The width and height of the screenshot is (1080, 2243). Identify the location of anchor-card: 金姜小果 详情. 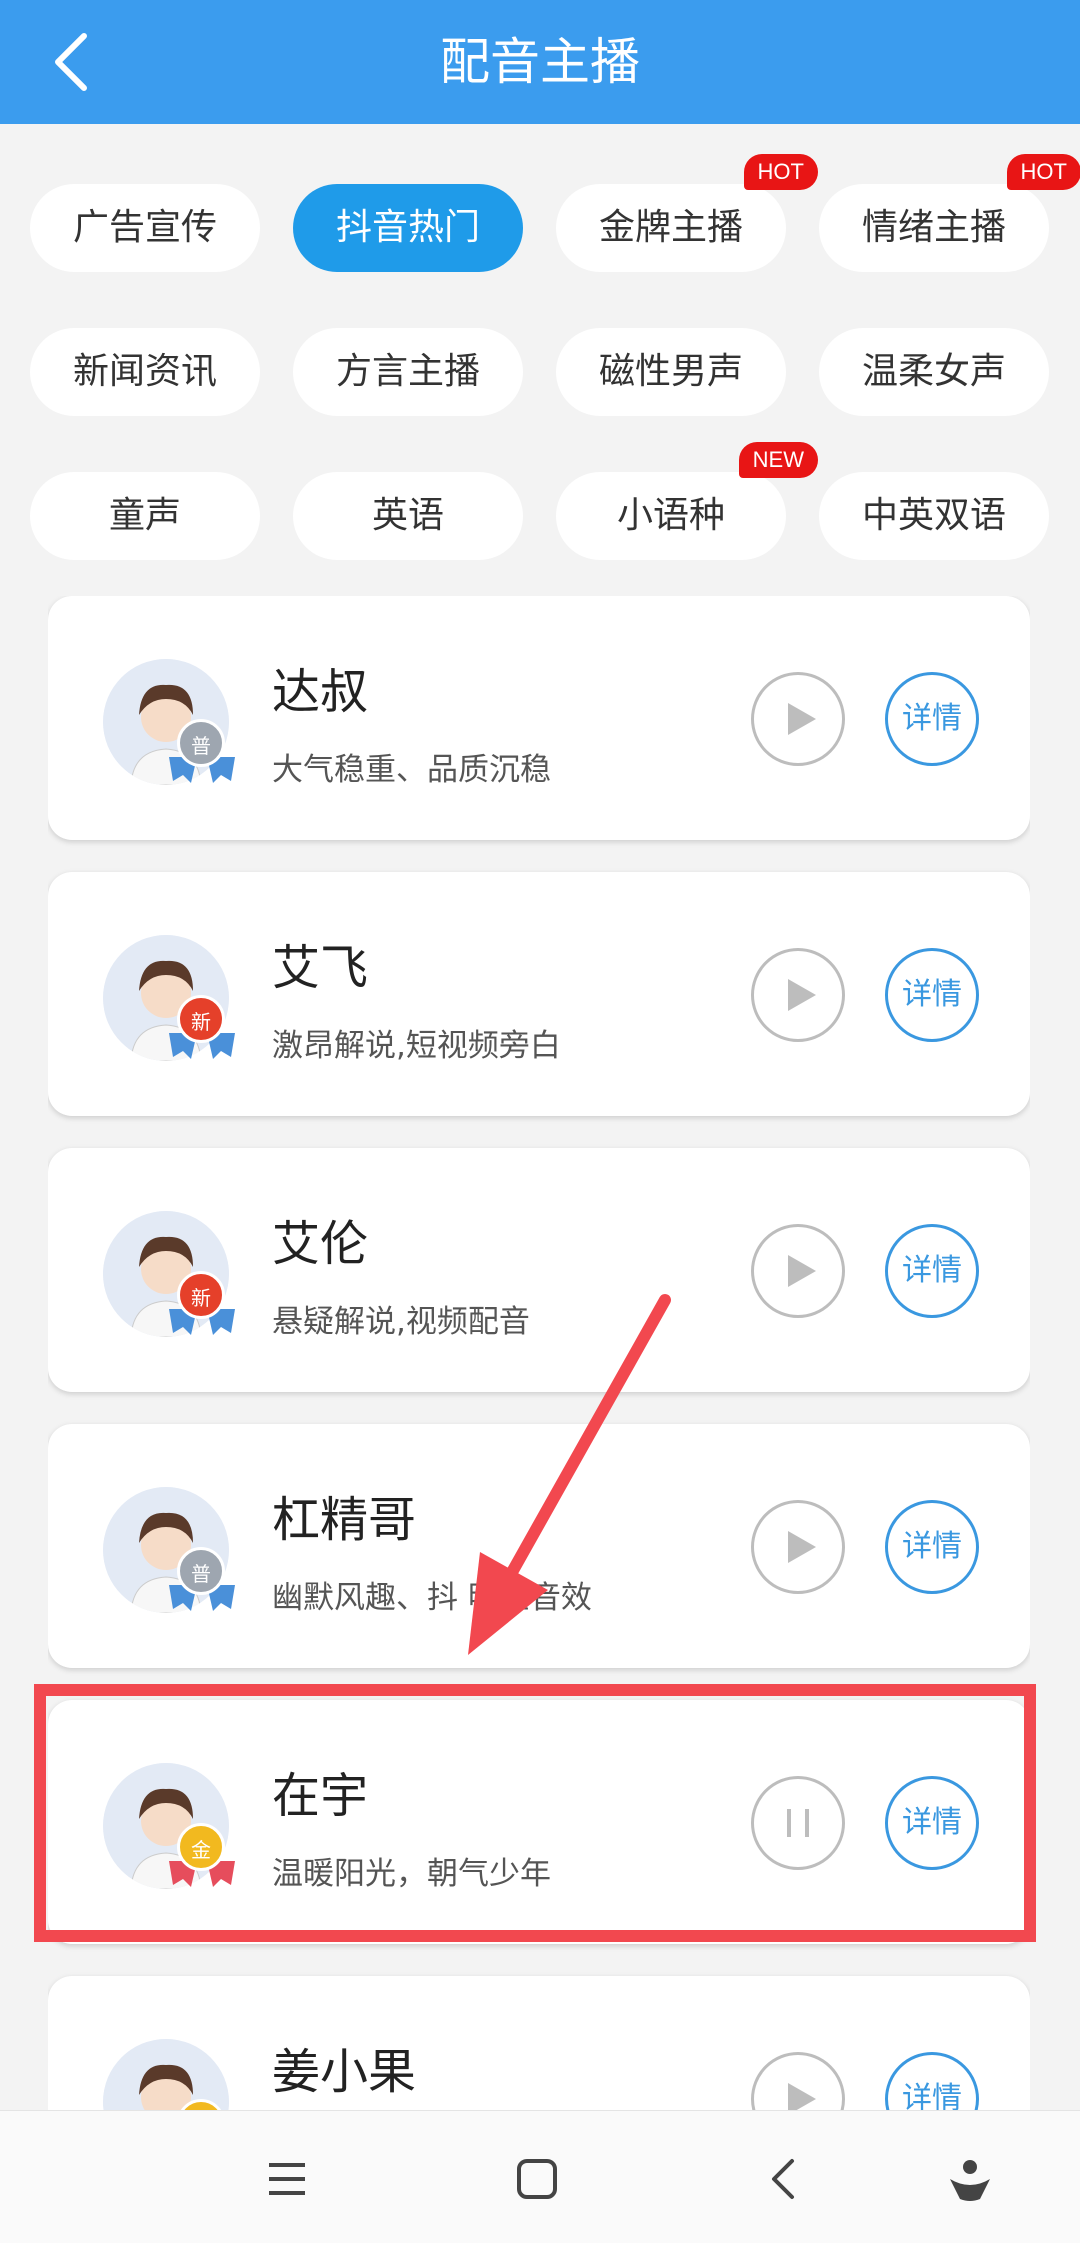
(539, 2043).